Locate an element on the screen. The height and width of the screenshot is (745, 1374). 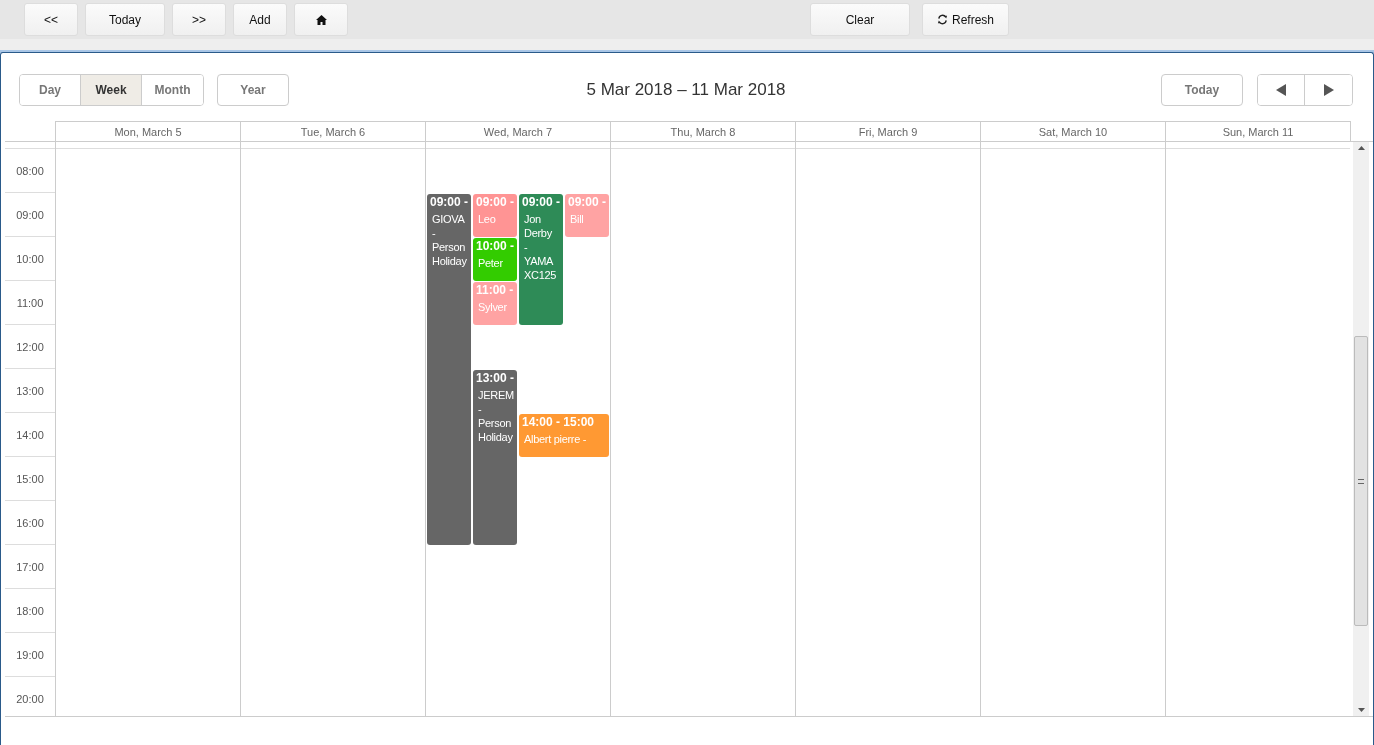
refresh-icon is located at coordinates (942, 19).